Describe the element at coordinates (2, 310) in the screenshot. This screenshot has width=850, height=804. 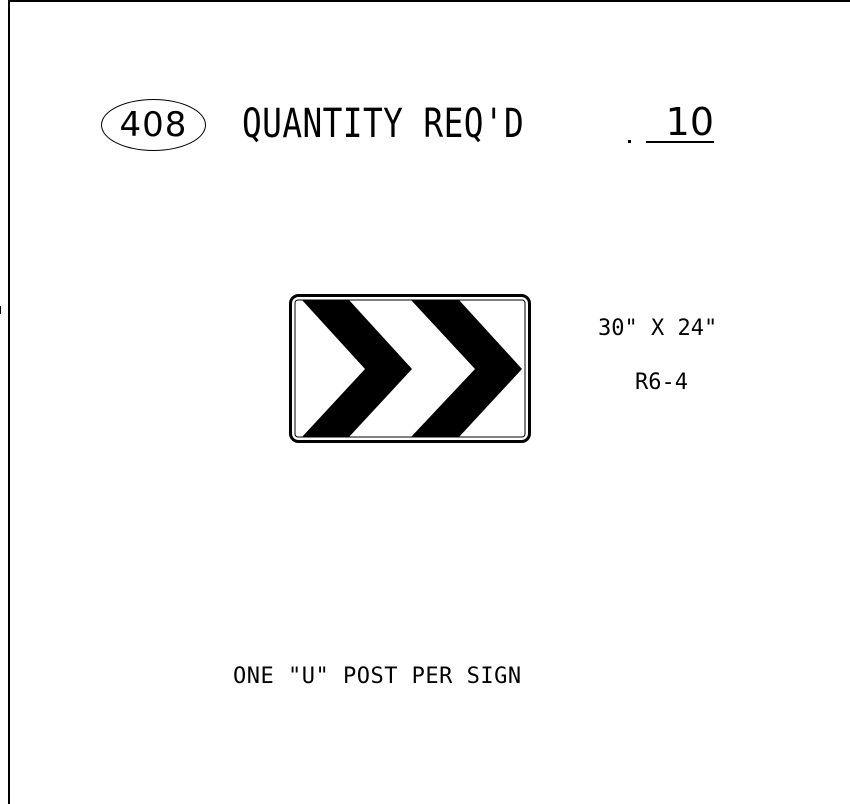
I see `edge-tick-mark` at that location.